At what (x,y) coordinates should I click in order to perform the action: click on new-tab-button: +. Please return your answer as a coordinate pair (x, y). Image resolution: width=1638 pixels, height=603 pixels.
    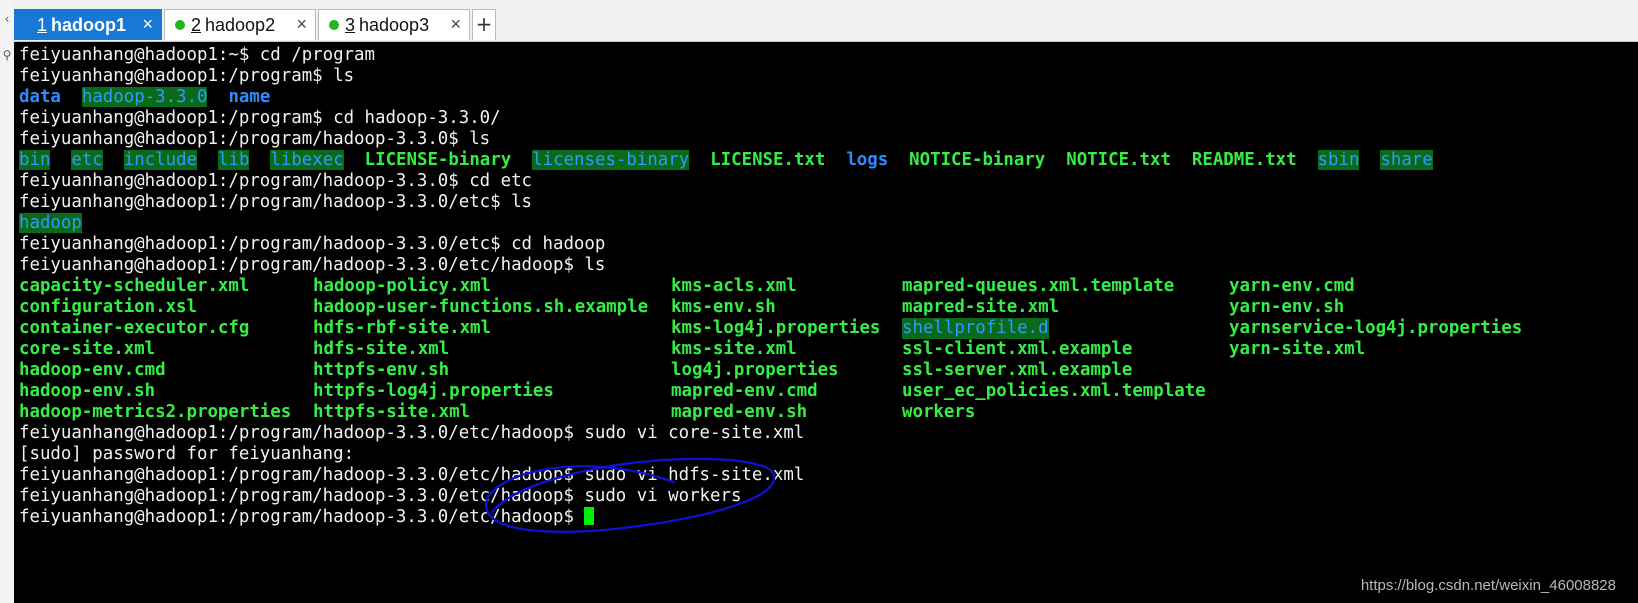
    Looking at the image, I should click on (484, 24).